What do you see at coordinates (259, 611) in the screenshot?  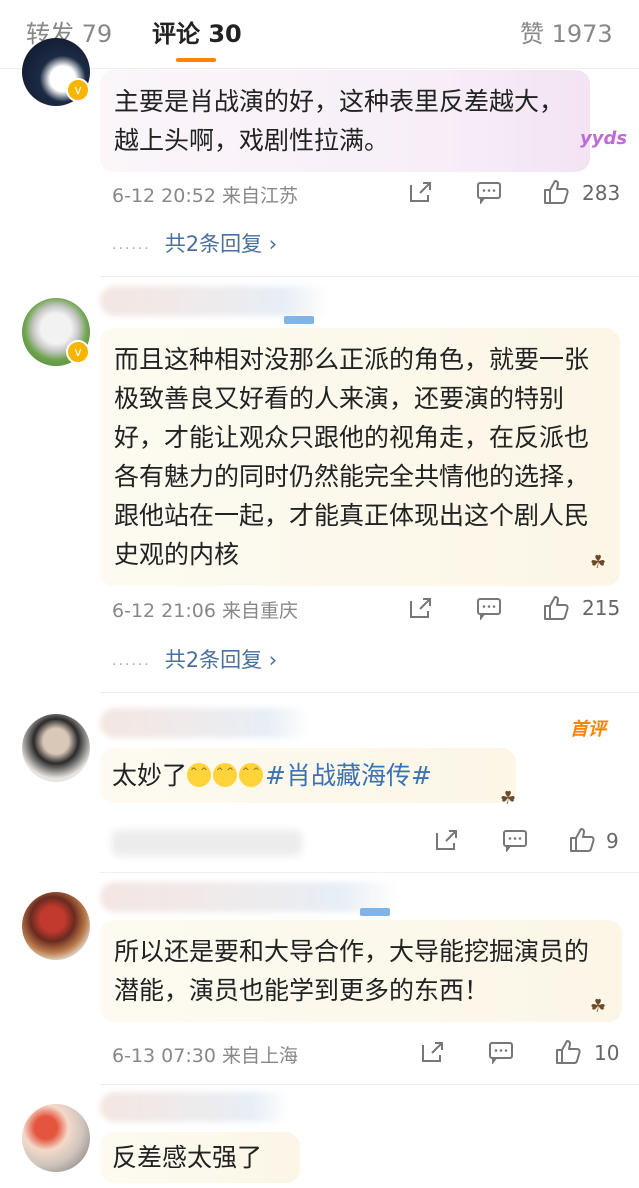 I see `comment-location: 来自重庆` at bounding box center [259, 611].